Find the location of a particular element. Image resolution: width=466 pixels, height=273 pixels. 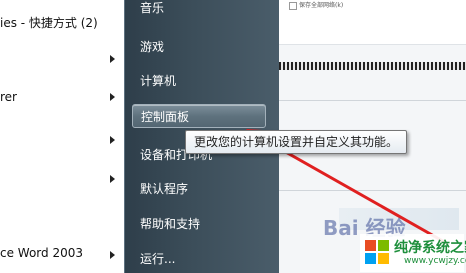

site-watermark: 纯净系统之家 www.ycwjzy.com is located at coordinates (413, 253).